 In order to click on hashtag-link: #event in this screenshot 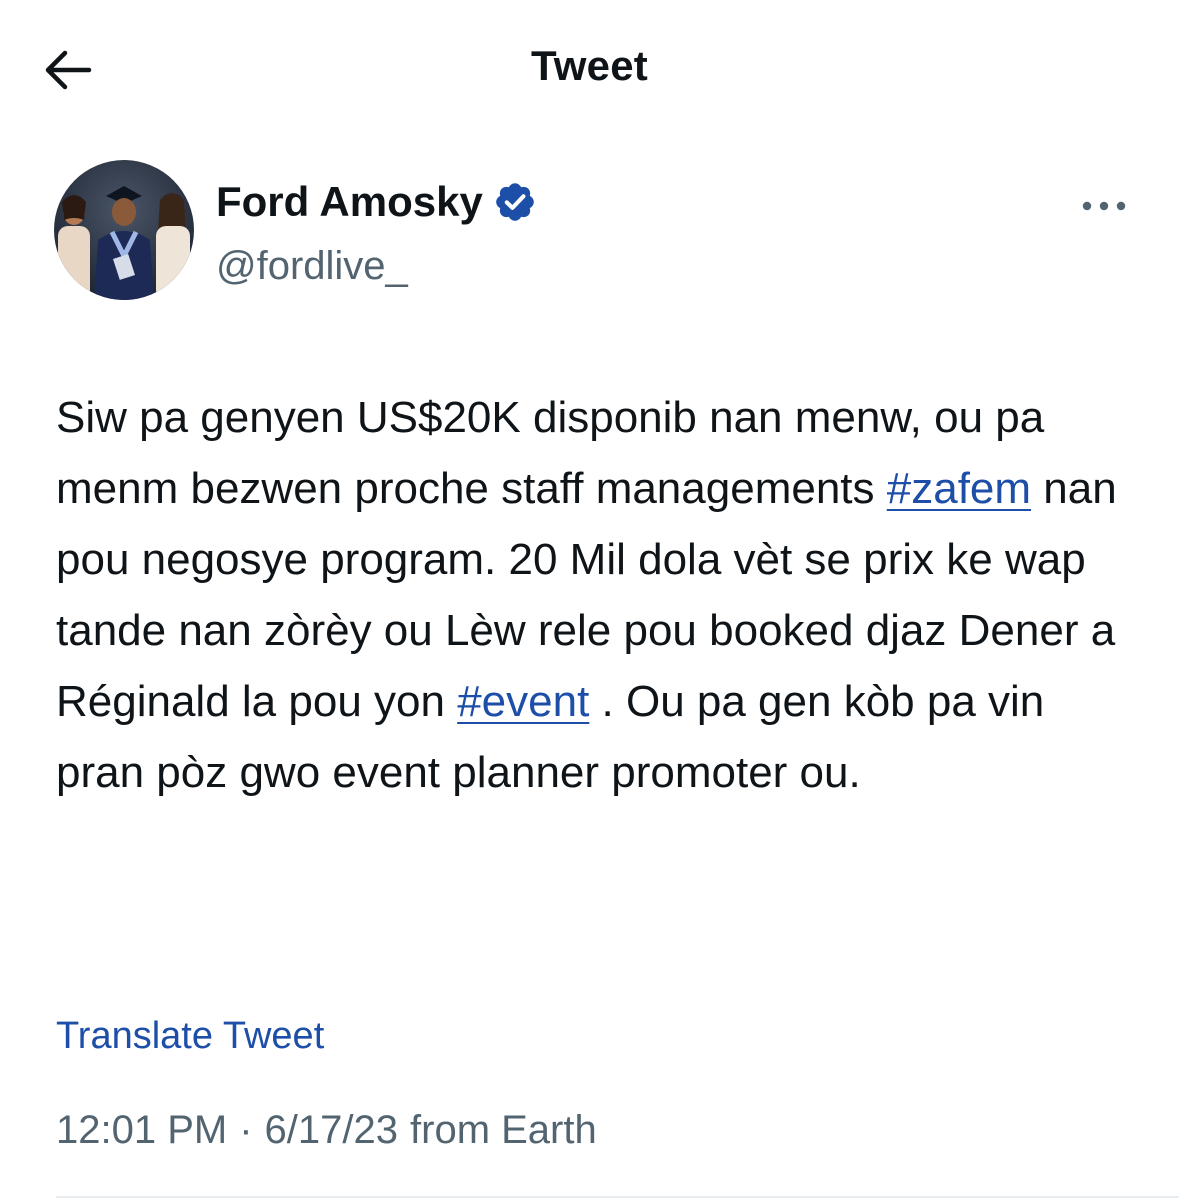, I will do `click(523, 701)`.